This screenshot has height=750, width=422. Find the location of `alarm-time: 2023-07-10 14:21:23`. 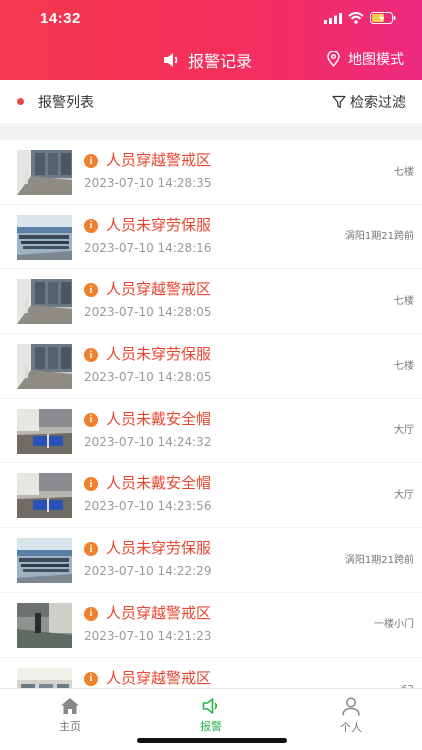

alarm-time: 2023-07-10 14:21:23 is located at coordinates (148, 635).